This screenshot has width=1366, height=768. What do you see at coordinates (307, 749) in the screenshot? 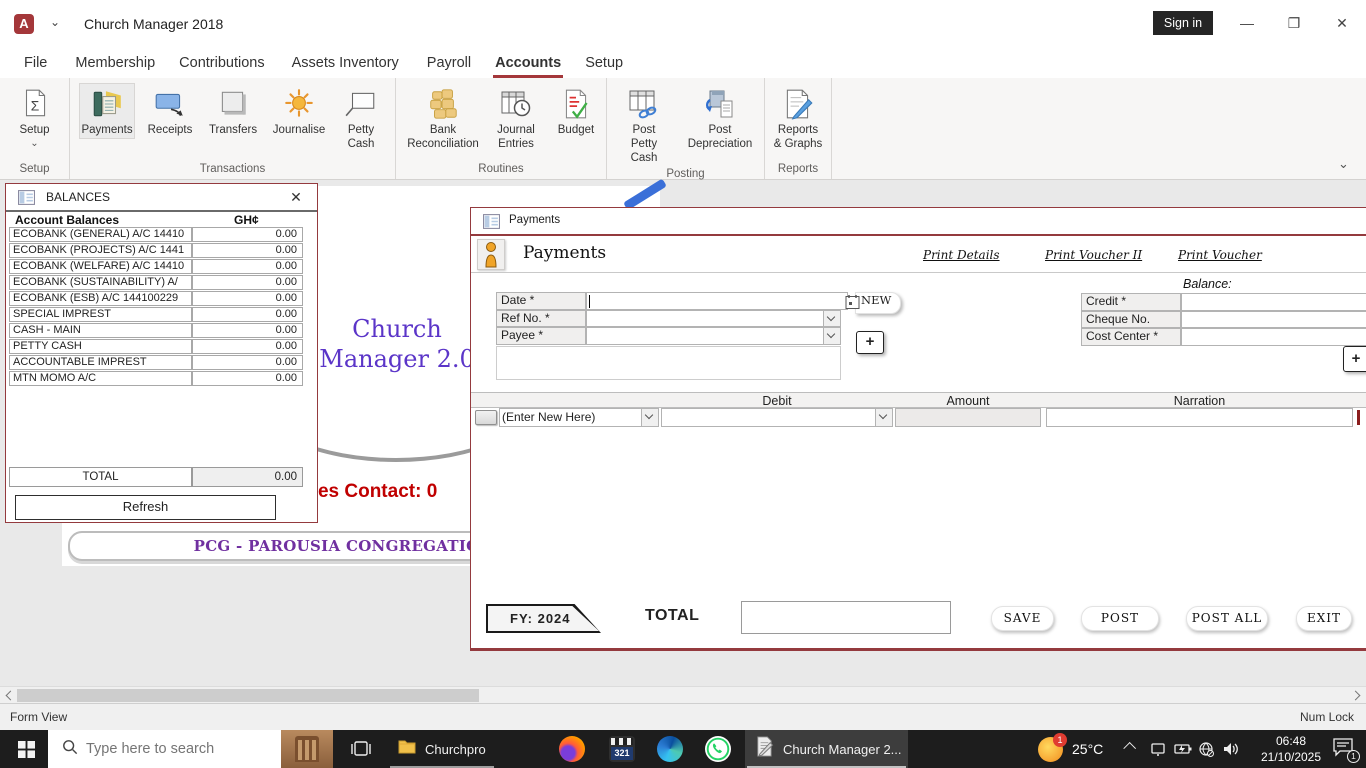
I see `search-highlight-image` at bounding box center [307, 749].